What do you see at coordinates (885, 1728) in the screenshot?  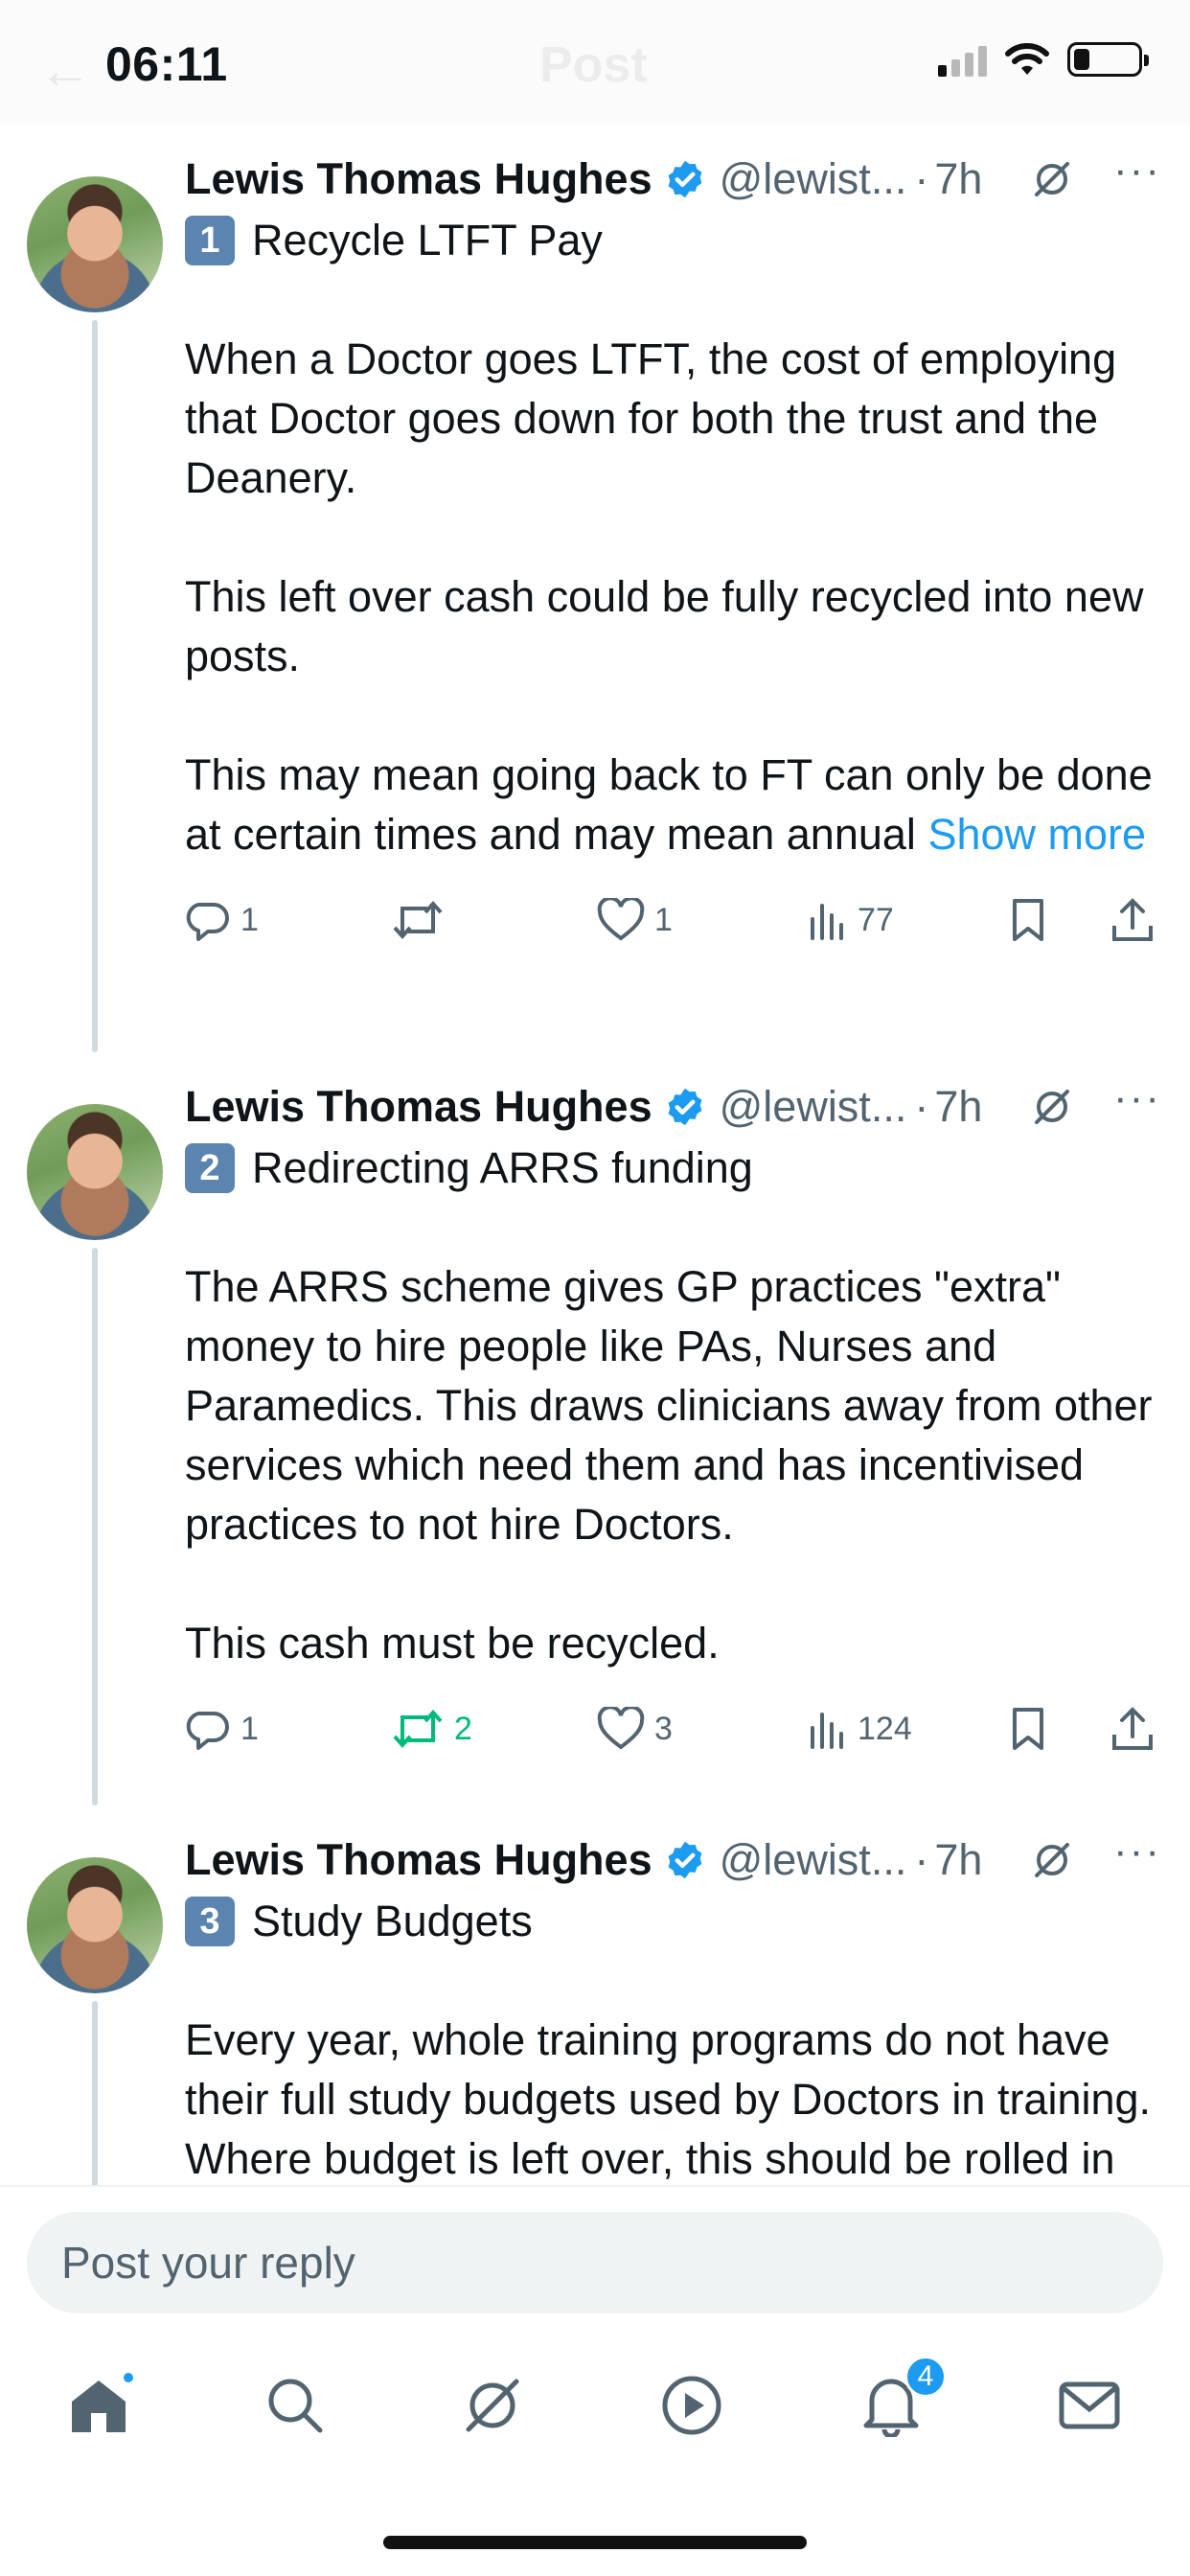 I see `views-count: 124` at bounding box center [885, 1728].